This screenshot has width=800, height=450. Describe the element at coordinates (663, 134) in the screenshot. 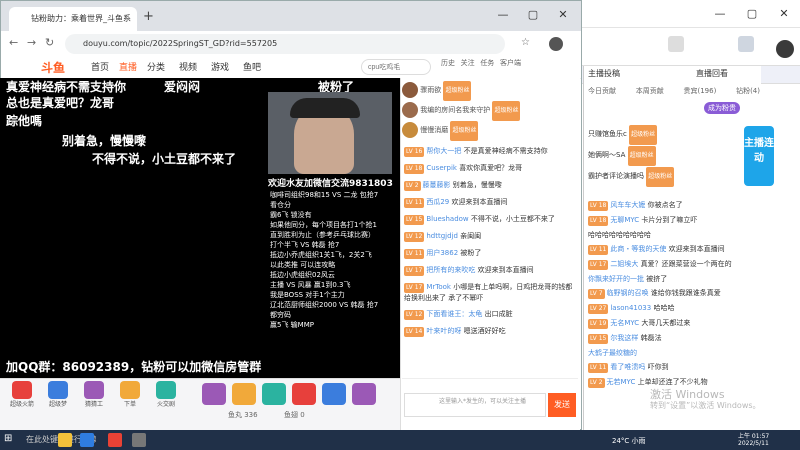

I see `rank-item: 只赚馆鱼乐c 超级粉丝` at that location.